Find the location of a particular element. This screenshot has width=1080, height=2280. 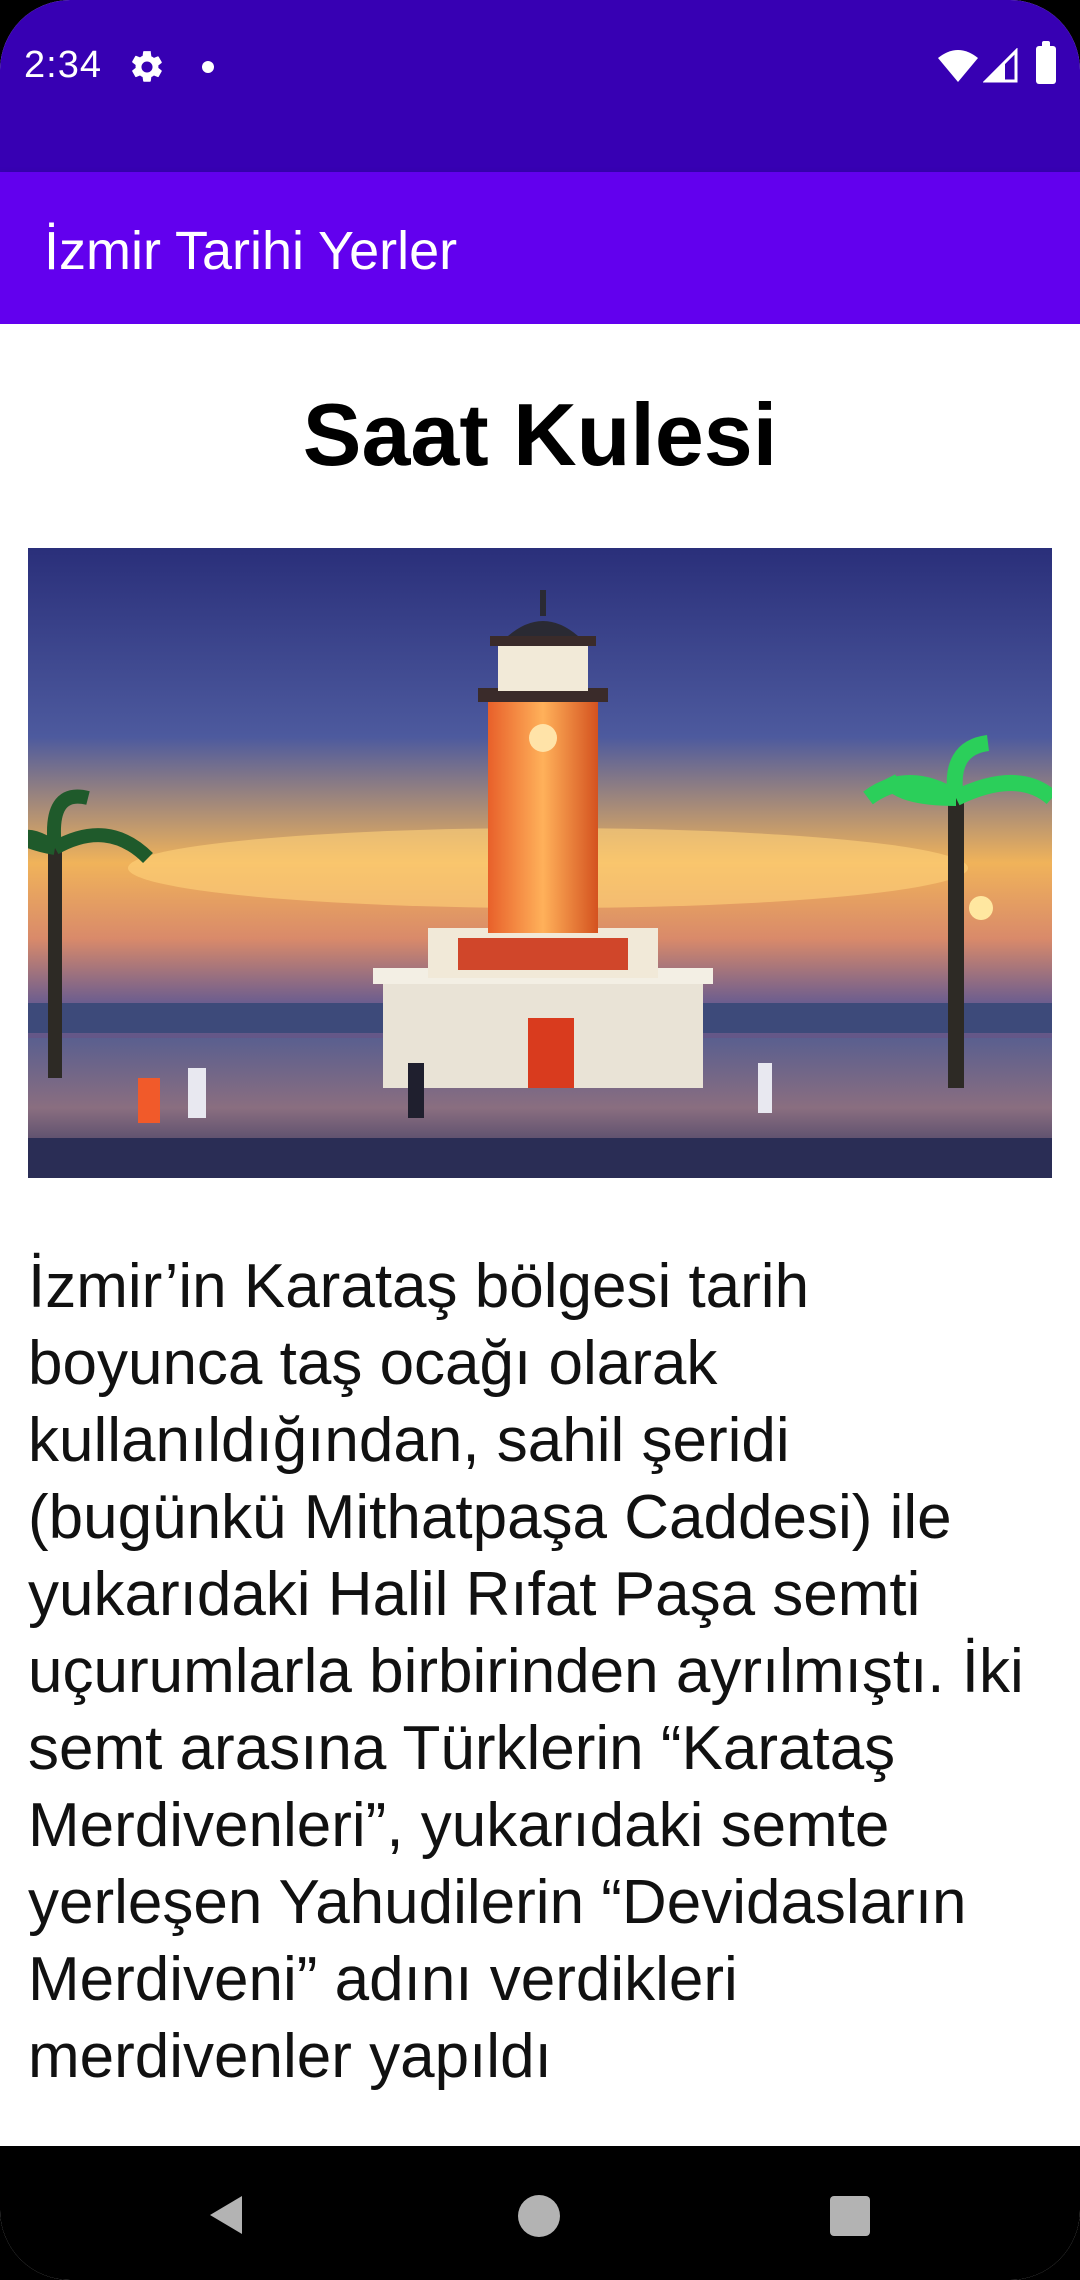

notification-dot-icon is located at coordinates (208, 67).